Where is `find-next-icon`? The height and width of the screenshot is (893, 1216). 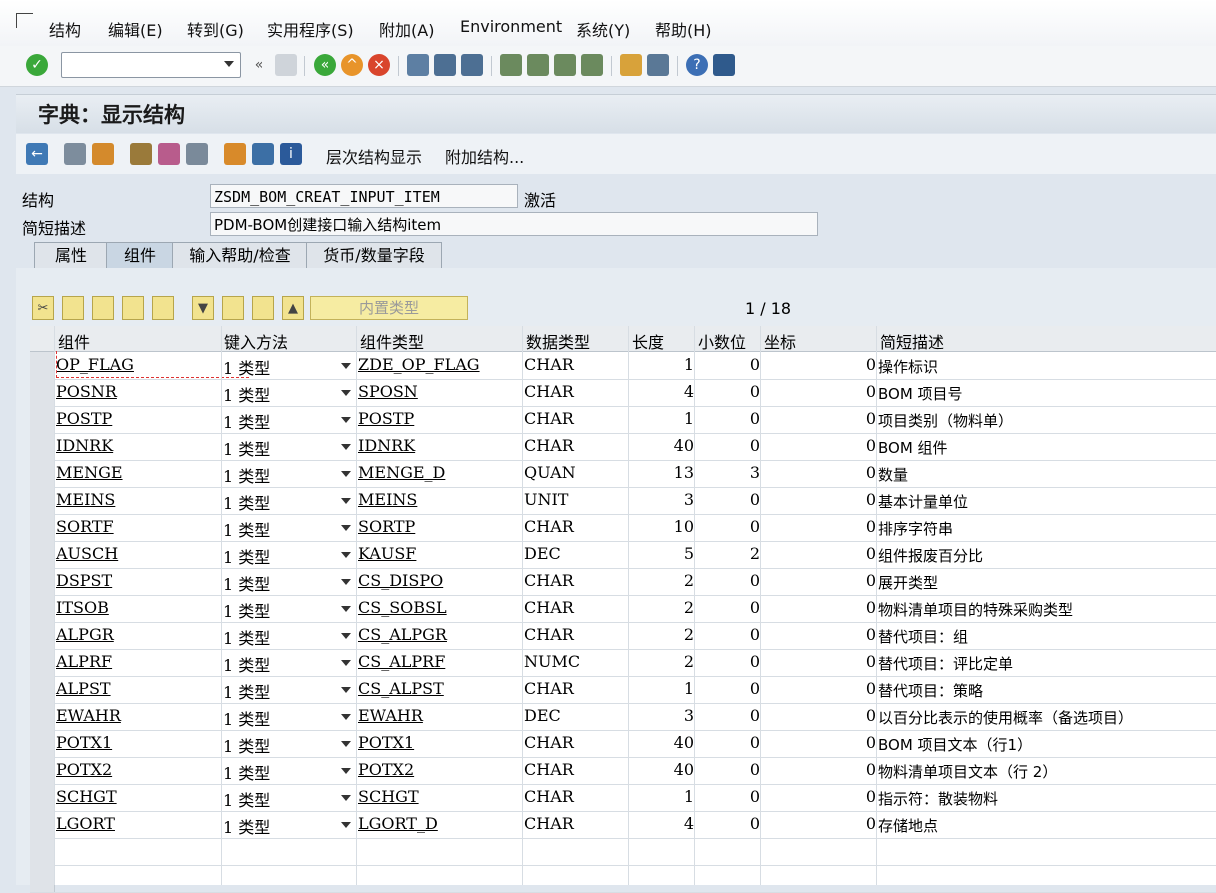
find-next-icon is located at coordinates (472, 65).